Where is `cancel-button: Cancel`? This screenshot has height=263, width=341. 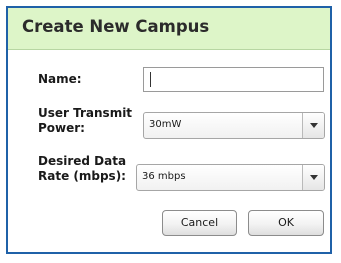
cancel-button: Cancel is located at coordinates (199, 223).